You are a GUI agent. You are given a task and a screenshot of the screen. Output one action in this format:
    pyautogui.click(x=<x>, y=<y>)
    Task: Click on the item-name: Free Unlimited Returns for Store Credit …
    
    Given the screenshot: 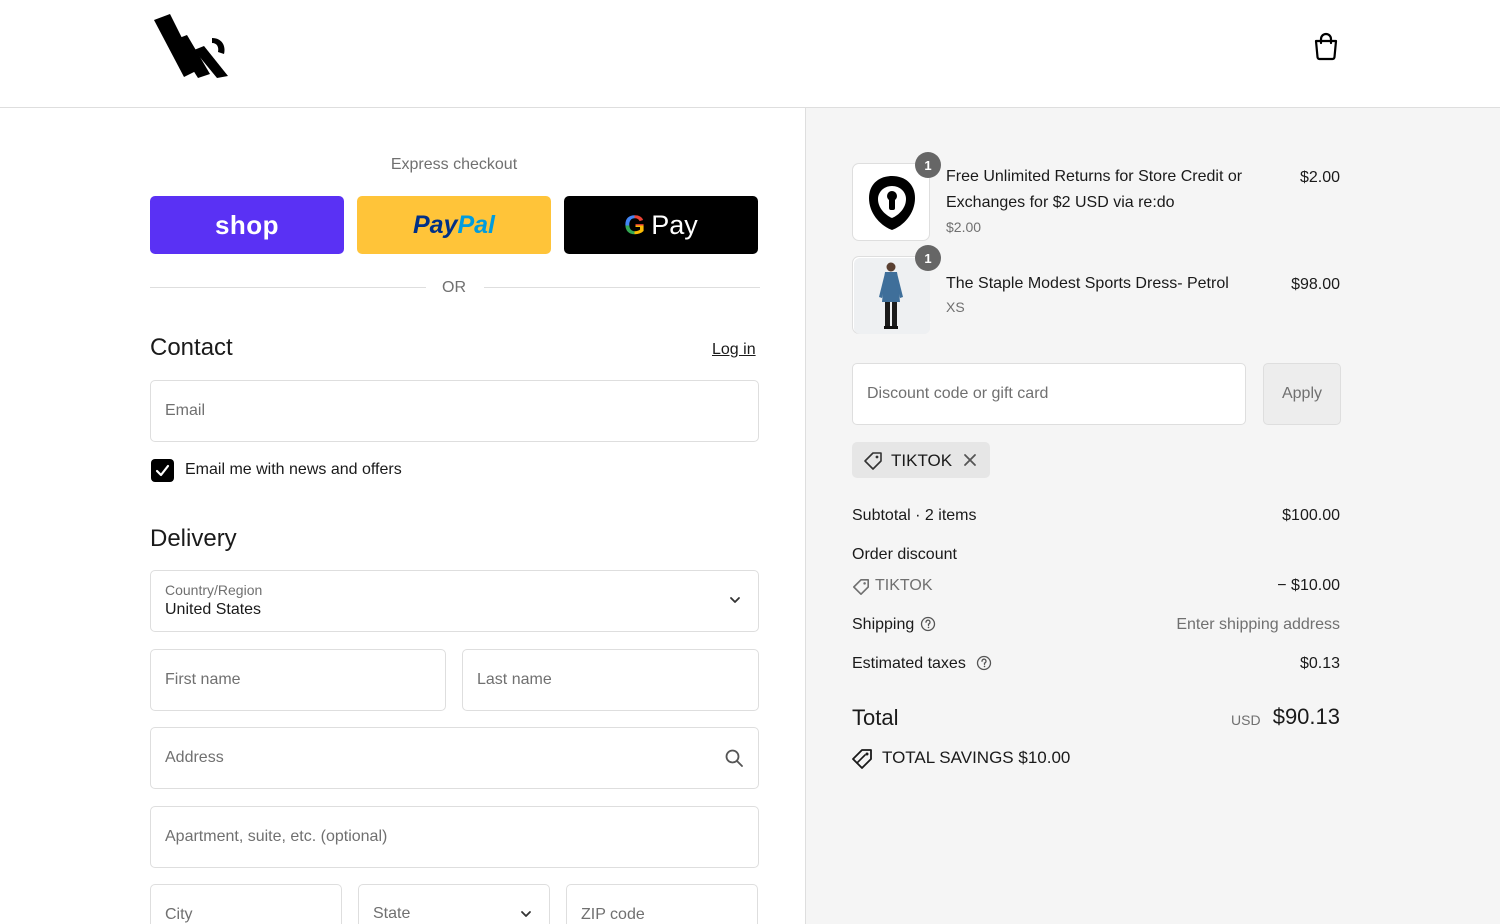 What is the action you would take?
    pyautogui.click(x=1094, y=189)
    